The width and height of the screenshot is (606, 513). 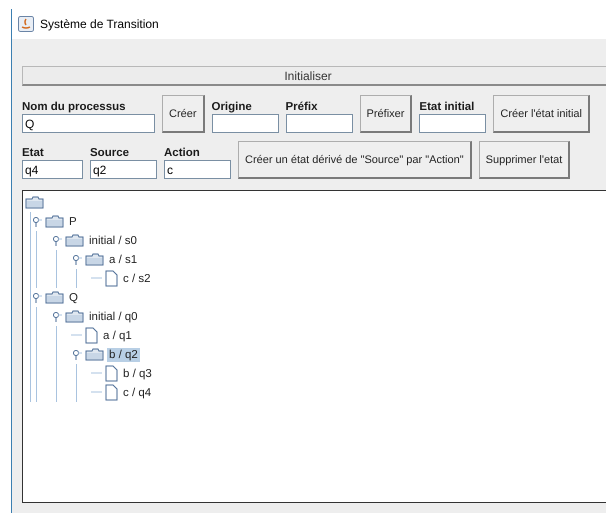 I want to click on tree-node-label: b / q3, so click(x=137, y=373).